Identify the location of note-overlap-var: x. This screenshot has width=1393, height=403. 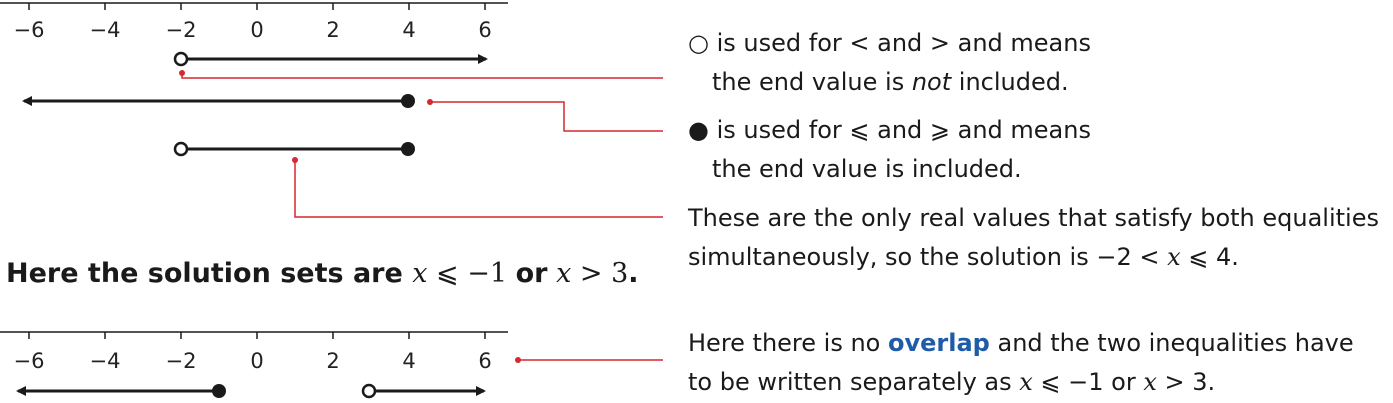
(1174, 257).